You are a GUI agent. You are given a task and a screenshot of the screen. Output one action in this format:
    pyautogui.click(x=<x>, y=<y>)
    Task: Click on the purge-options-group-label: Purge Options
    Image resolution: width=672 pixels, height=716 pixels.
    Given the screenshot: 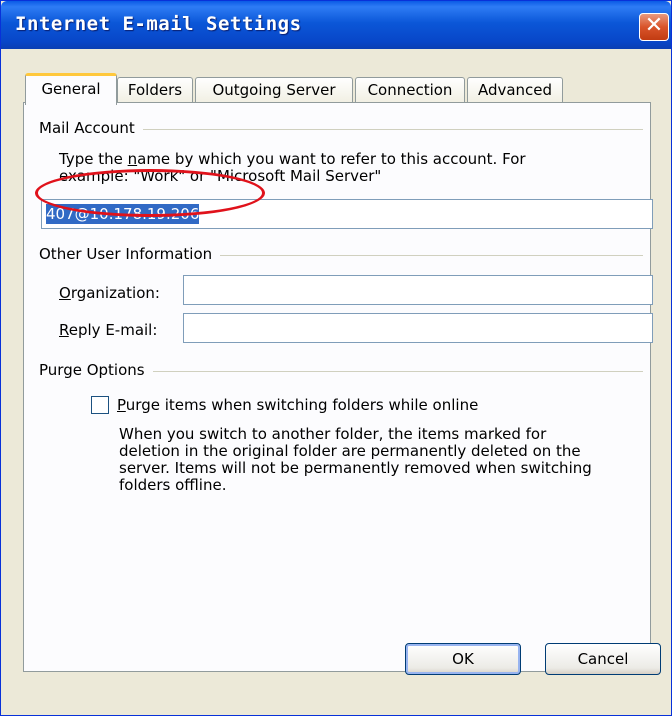 What is the action you would take?
    pyautogui.click(x=96, y=370)
    